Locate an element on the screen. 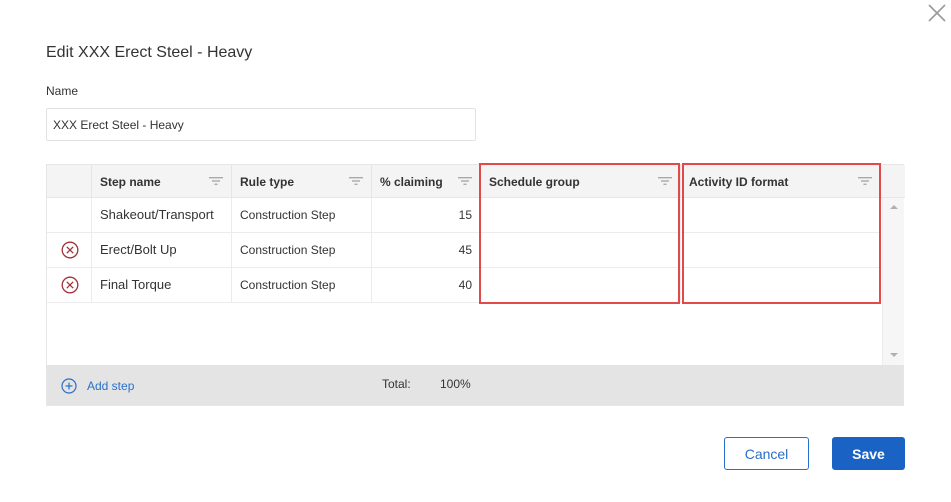 The image size is (951, 502). total-value: 100% is located at coordinates (455, 384).